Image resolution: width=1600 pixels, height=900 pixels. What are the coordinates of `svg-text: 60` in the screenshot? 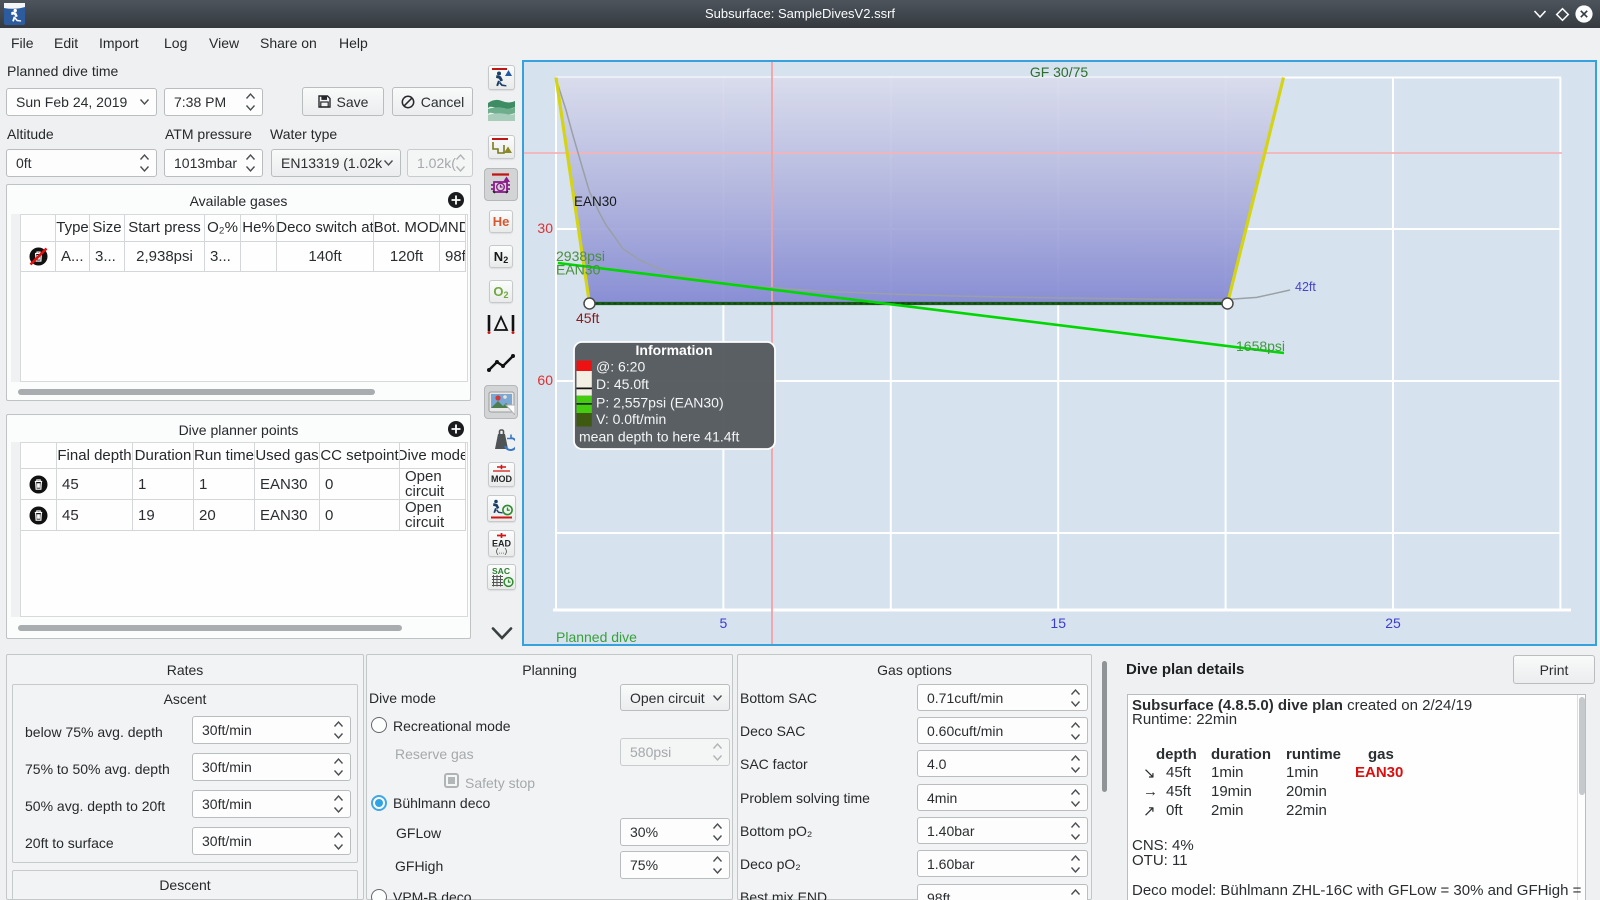 It's located at (545, 380).